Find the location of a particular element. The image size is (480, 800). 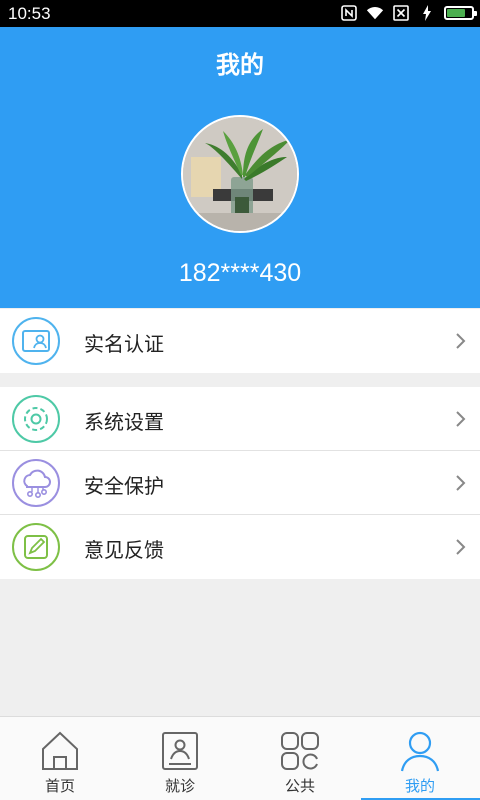

avatar is located at coordinates (240, 174).